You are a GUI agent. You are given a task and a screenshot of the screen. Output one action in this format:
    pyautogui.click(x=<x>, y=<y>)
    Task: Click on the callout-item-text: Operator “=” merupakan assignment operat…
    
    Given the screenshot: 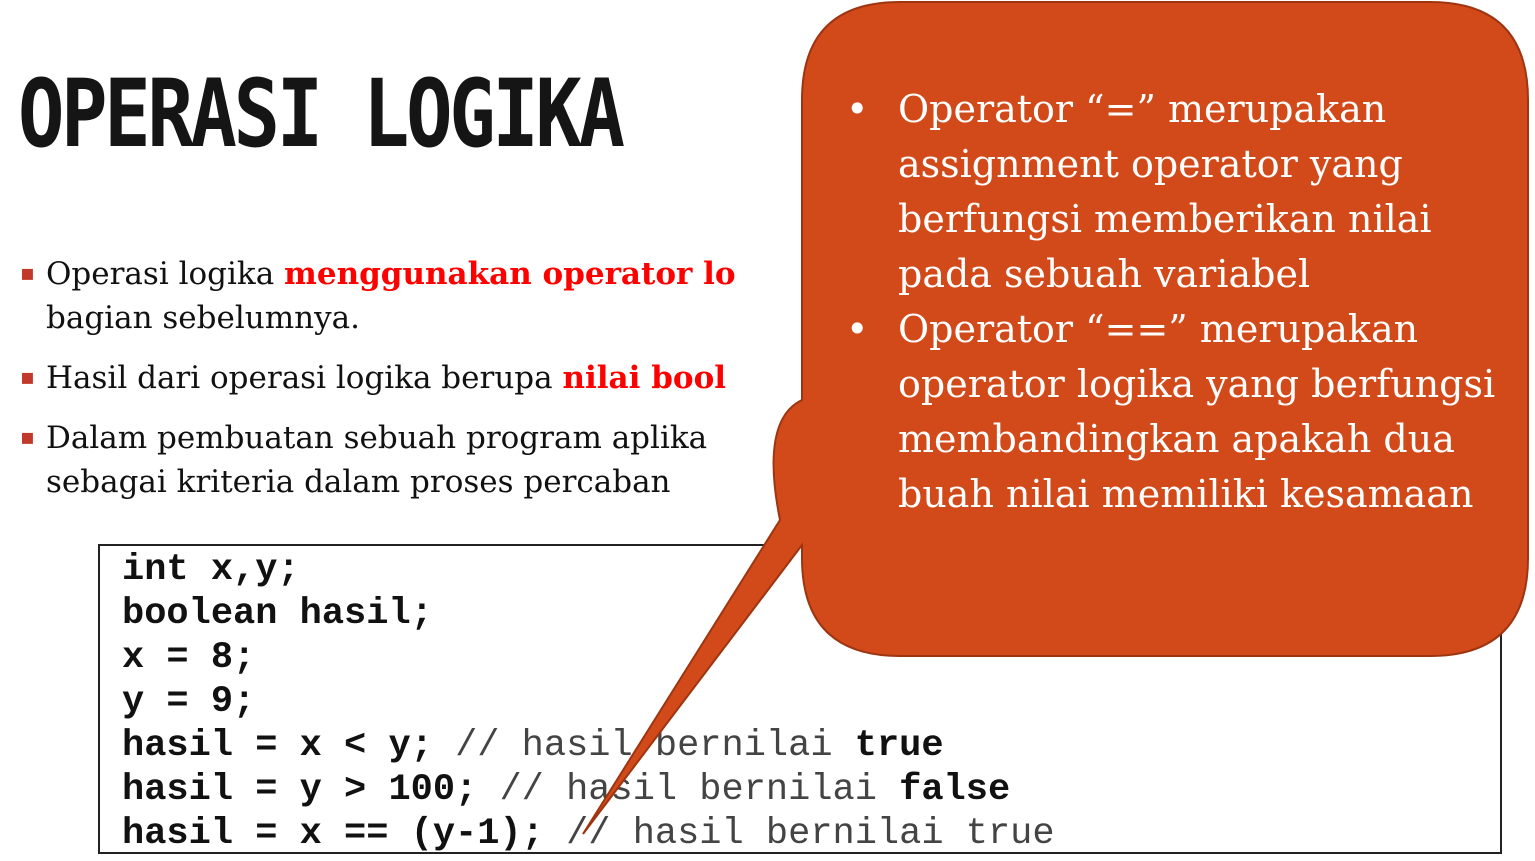 What is the action you would take?
    pyautogui.click(x=1165, y=191)
    